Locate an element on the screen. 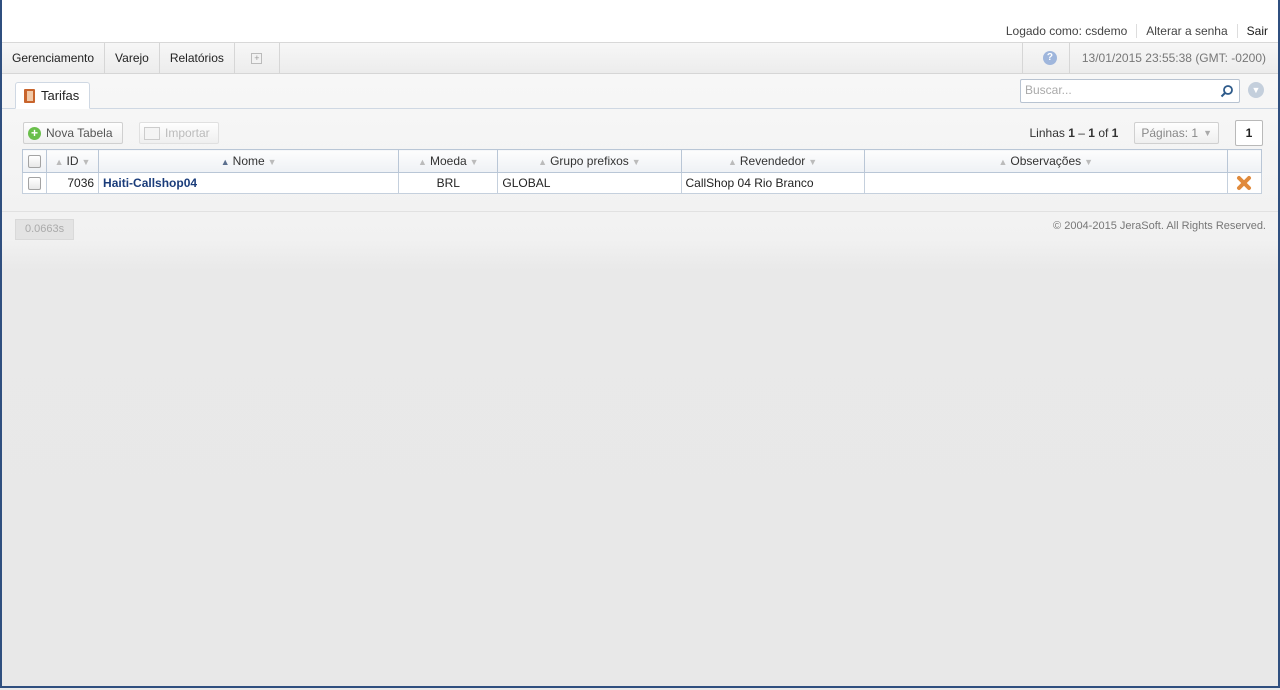 This screenshot has width=1280, height=690. tab-label: Tarifas is located at coordinates (60, 95).